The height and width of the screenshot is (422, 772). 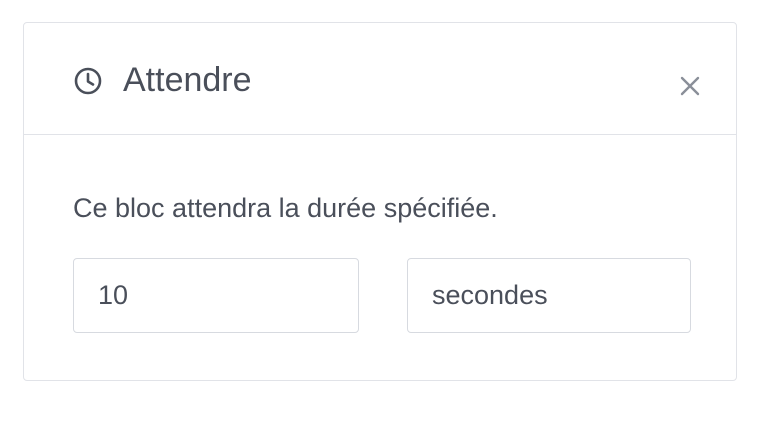 I want to click on clock-icon, so click(x=88, y=81).